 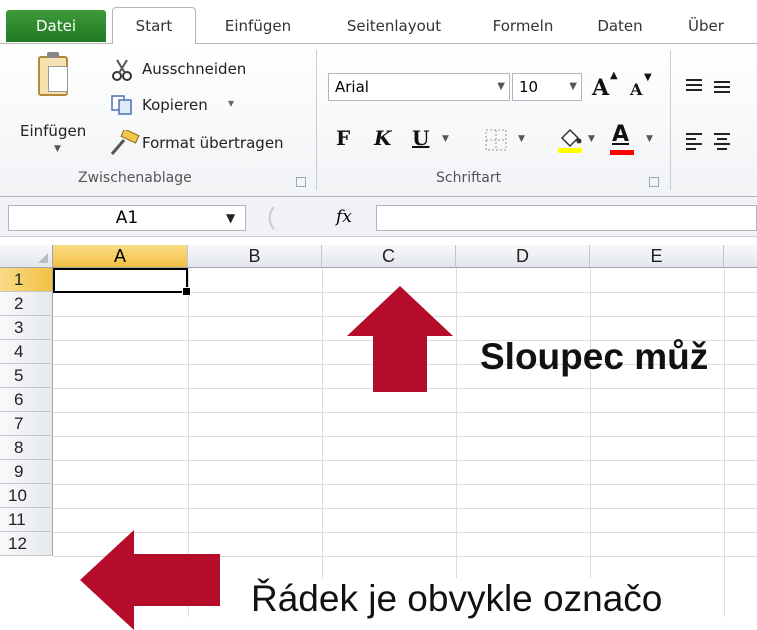 What do you see at coordinates (496, 140) in the screenshot?
I see `borders-icon` at bounding box center [496, 140].